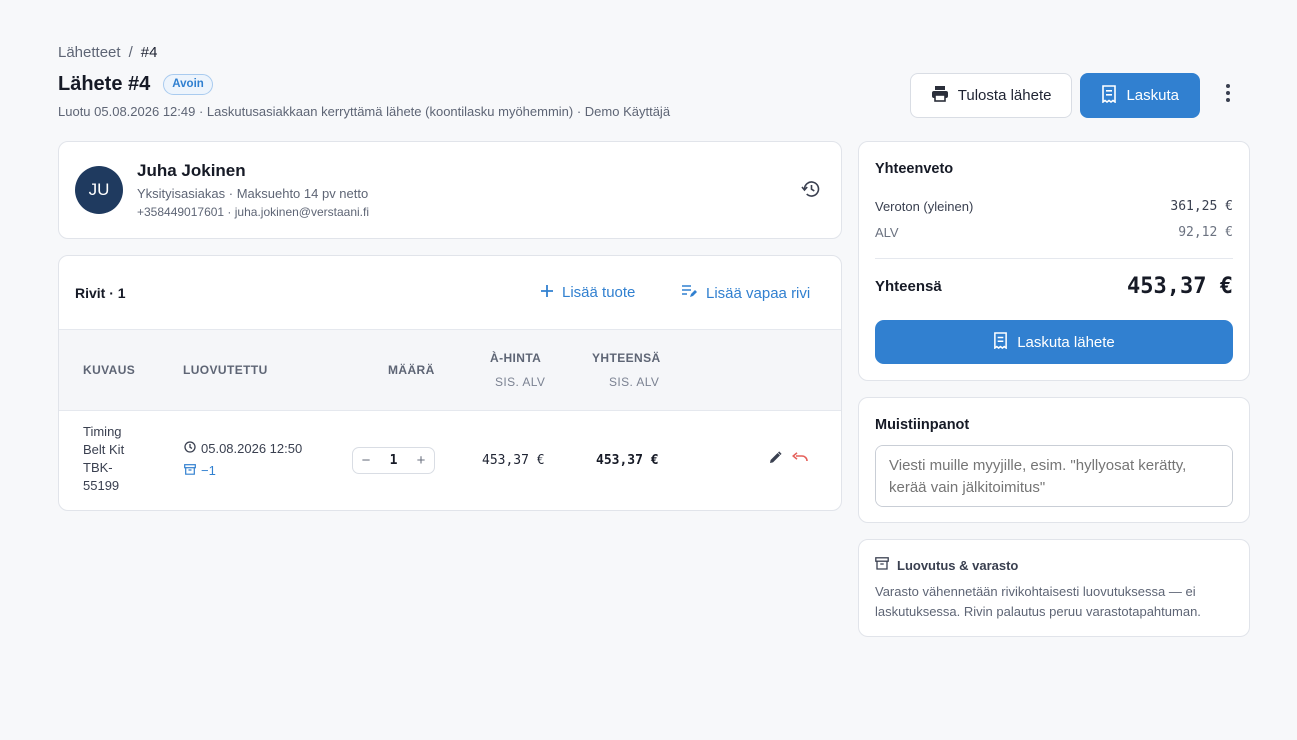  I want to click on pencil-icon, so click(775, 459).